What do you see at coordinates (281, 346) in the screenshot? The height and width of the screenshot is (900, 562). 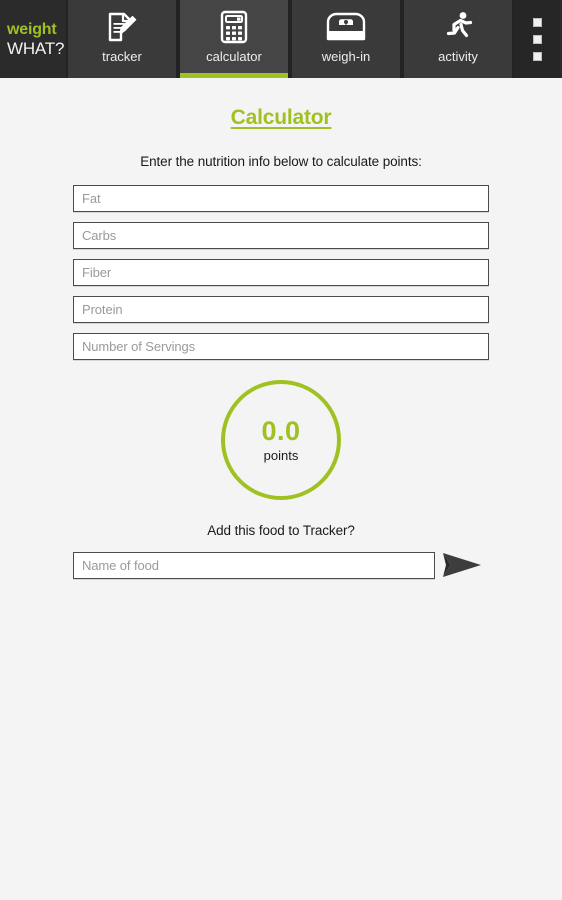 I see `servings-input: Number of Servings` at bounding box center [281, 346].